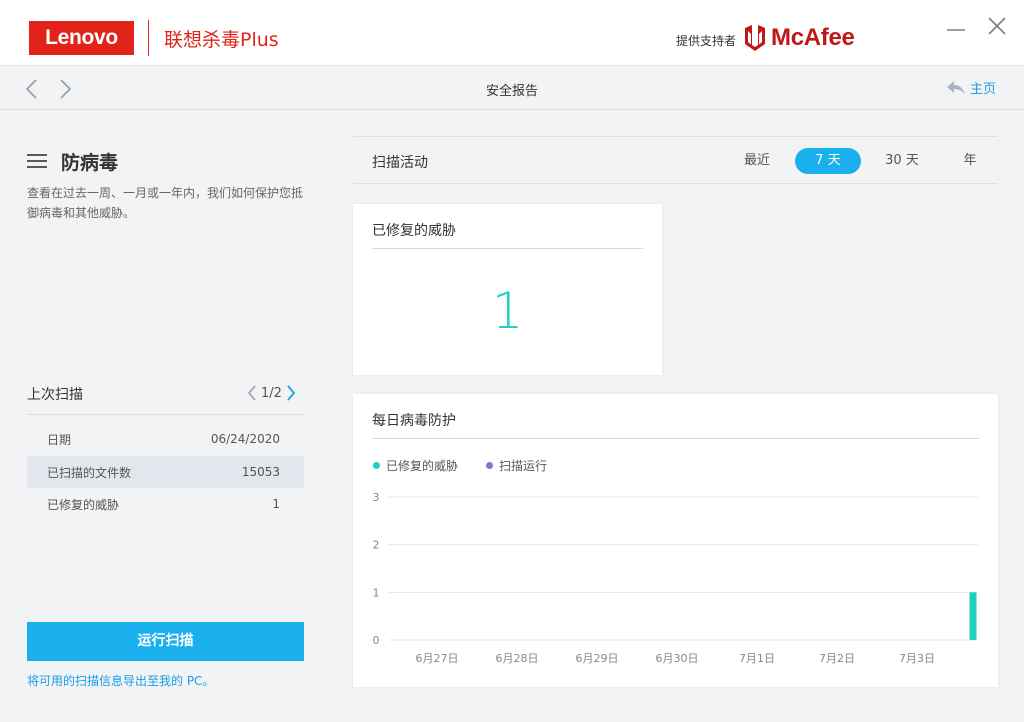 This screenshot has width=1024, height=722. I want to click on scan-row-files-scanned: 已扫描的文件数 15053, so click(165, 472).